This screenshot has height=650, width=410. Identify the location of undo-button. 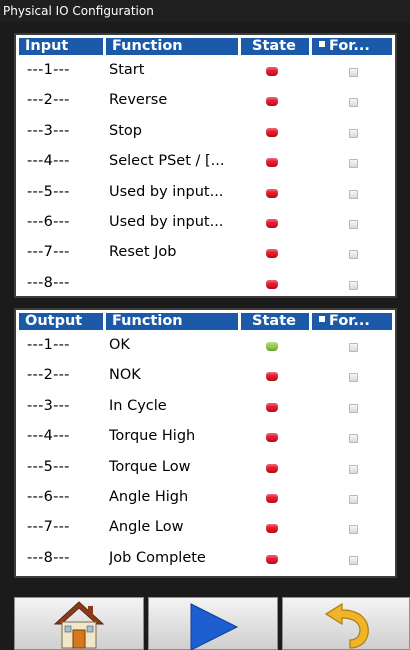
(346, 623).